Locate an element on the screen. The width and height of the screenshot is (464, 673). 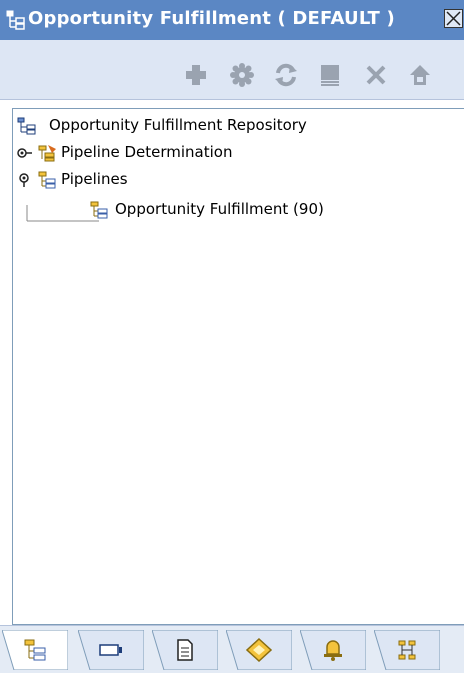
tab-screen is located at coordinates (111, 650).